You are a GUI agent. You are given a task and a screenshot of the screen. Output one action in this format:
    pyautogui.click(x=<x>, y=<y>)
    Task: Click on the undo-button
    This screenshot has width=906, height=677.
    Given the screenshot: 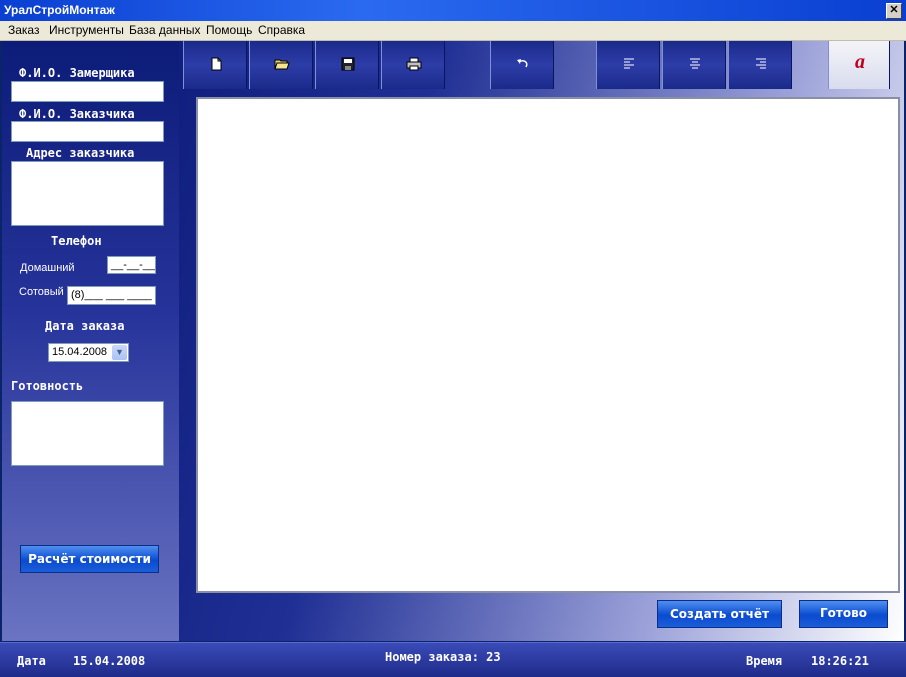 What is the action you would take?
    pyautogui.click(x=522, y=65)
    